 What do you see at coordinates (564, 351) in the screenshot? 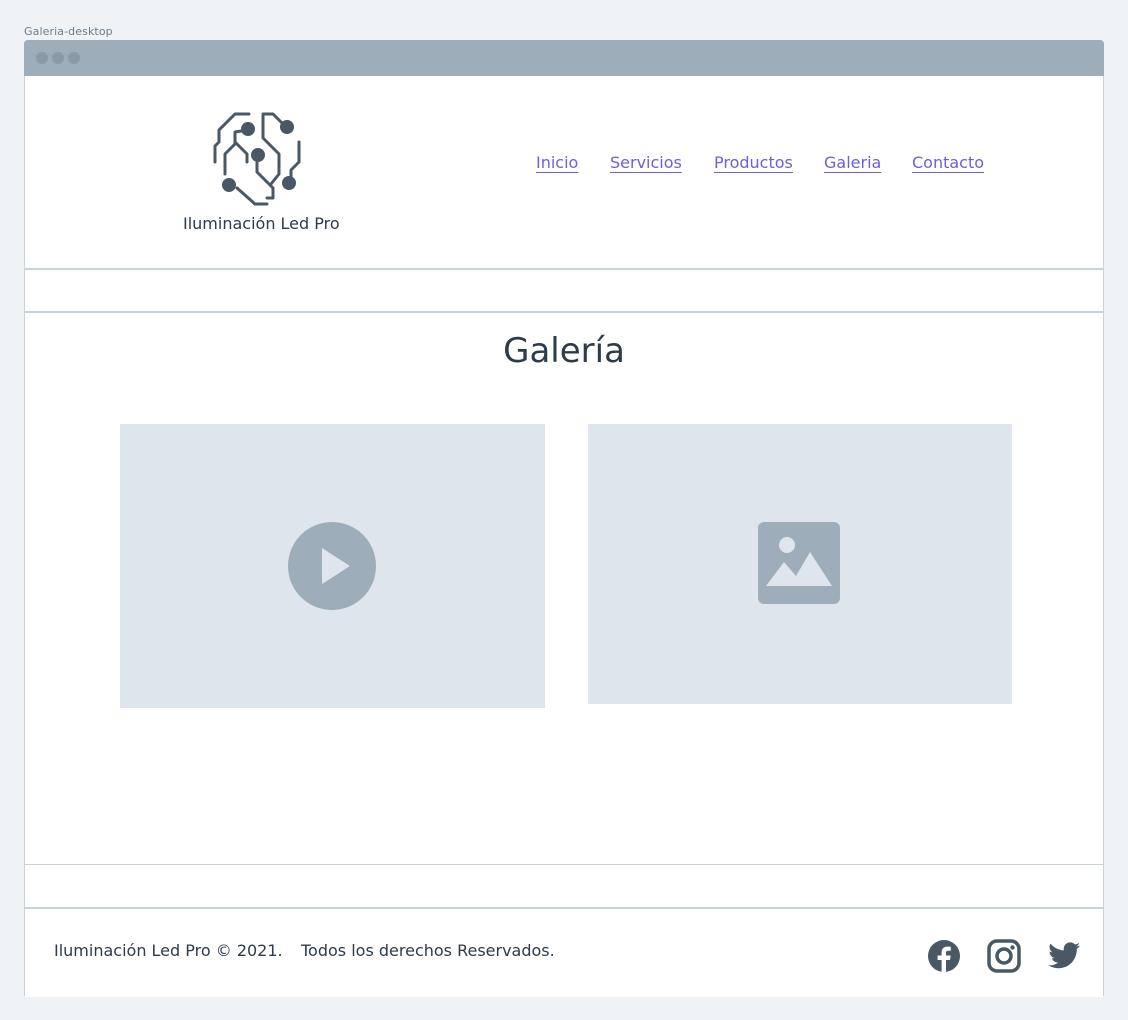
I see `page-title: Galería` at bounding box center [564, 351].